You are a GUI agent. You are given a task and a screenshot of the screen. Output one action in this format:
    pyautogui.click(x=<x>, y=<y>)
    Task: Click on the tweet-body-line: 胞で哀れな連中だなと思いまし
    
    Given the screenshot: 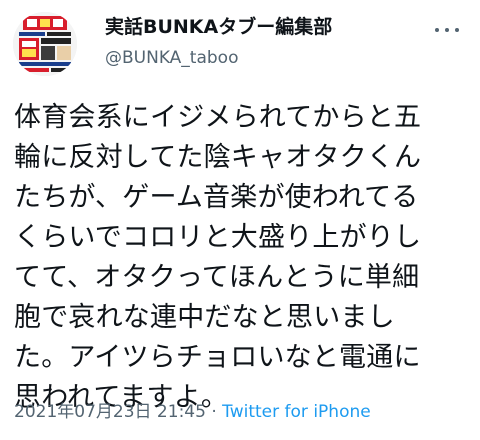 What is the action you would take?
    pyautogui.click(x=204, y=317)
    